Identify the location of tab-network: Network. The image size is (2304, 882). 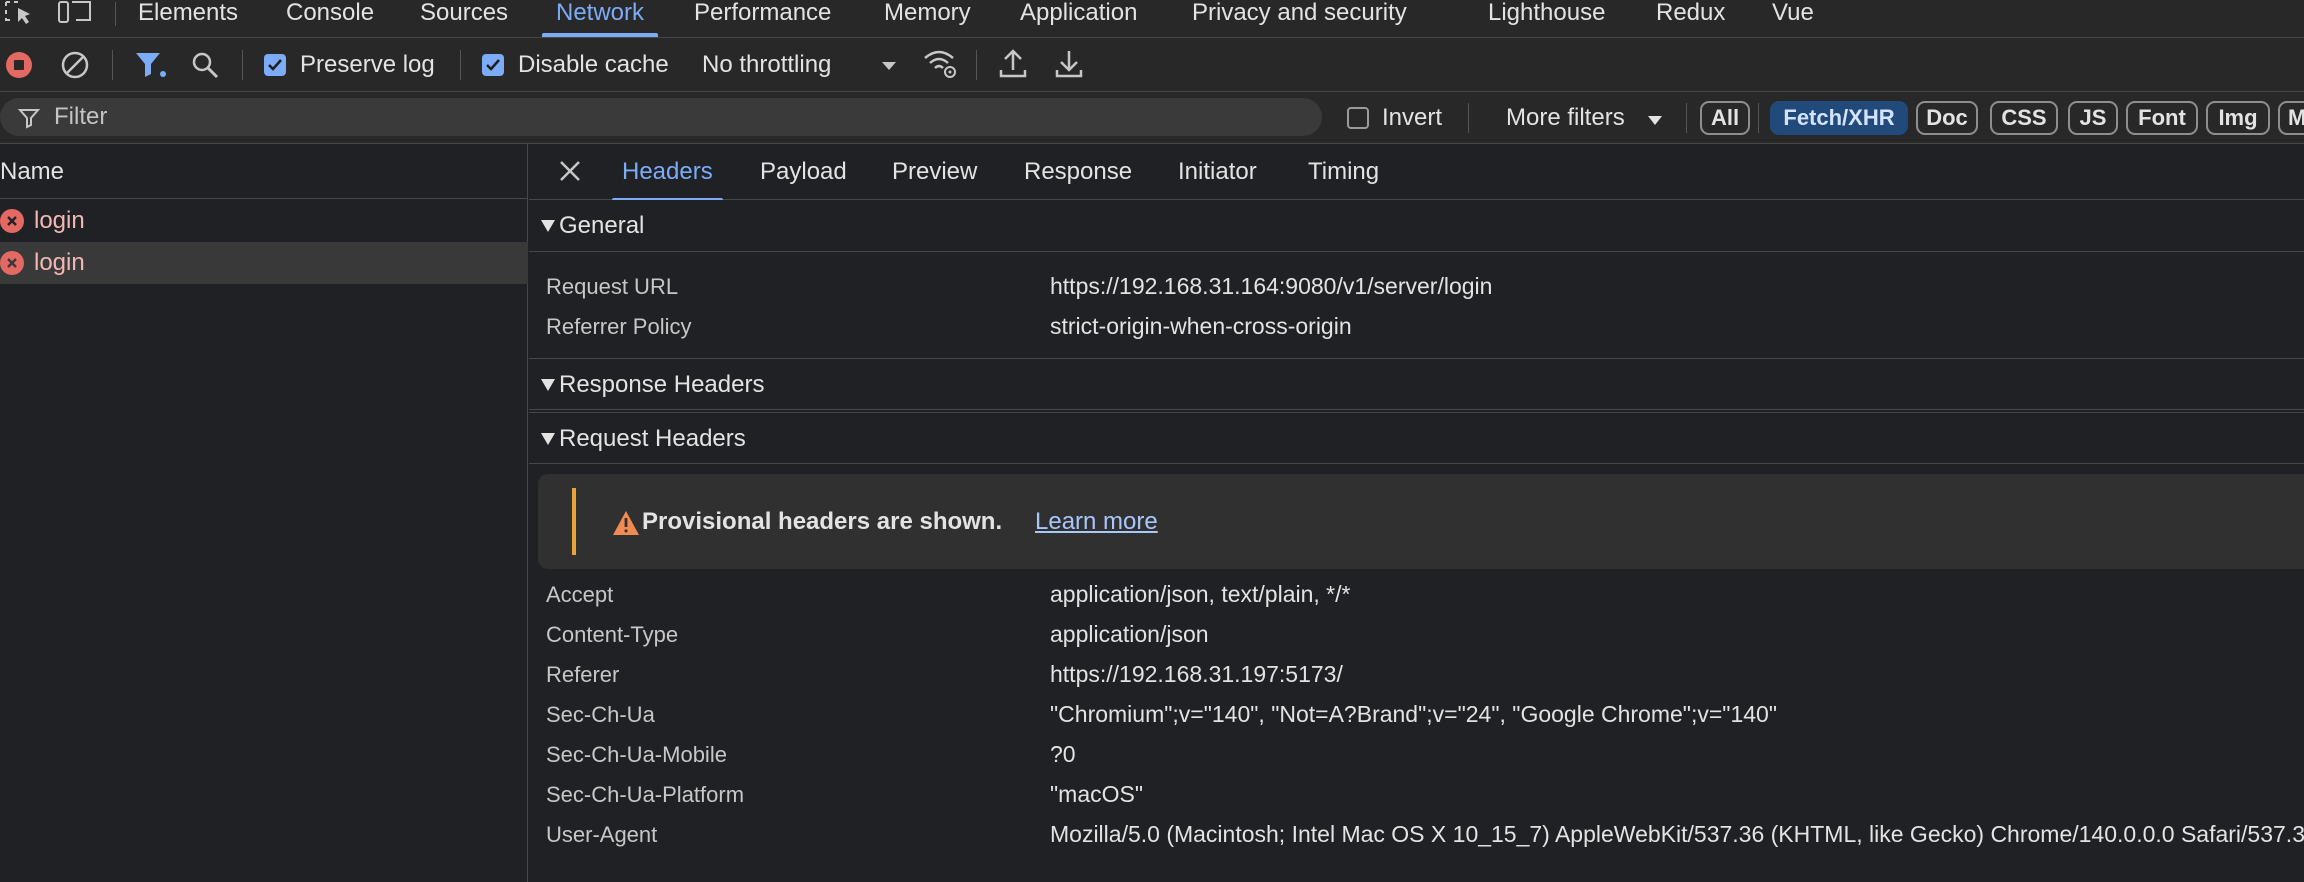
(600, 18).